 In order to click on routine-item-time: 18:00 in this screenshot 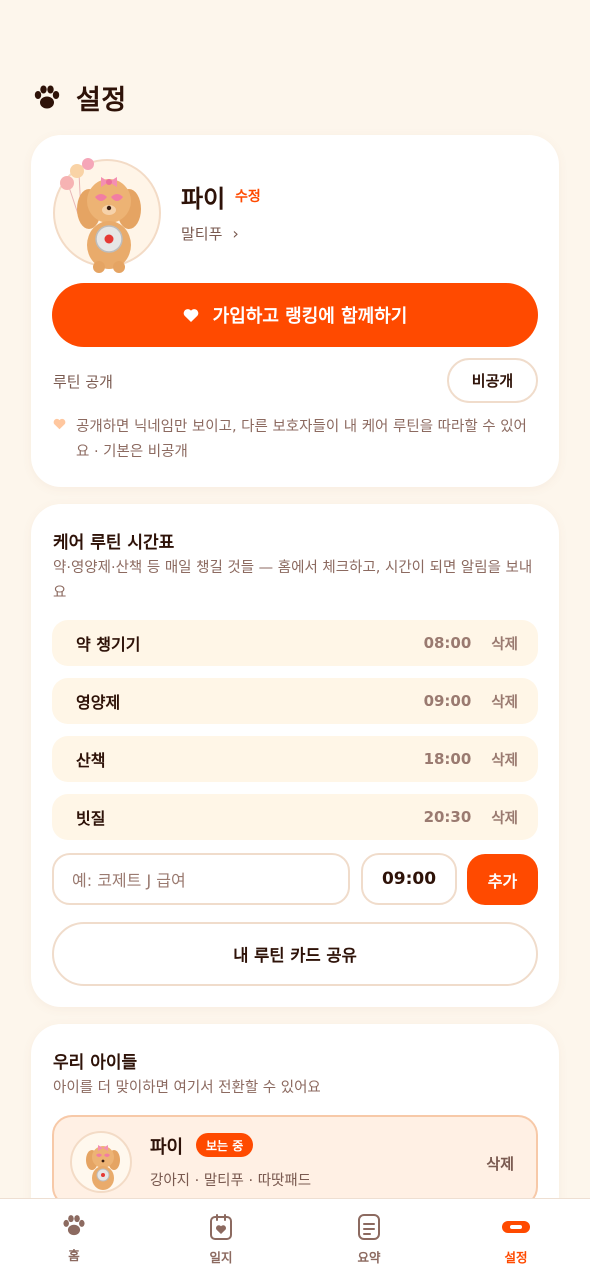, I will do `click(448, 759)`.